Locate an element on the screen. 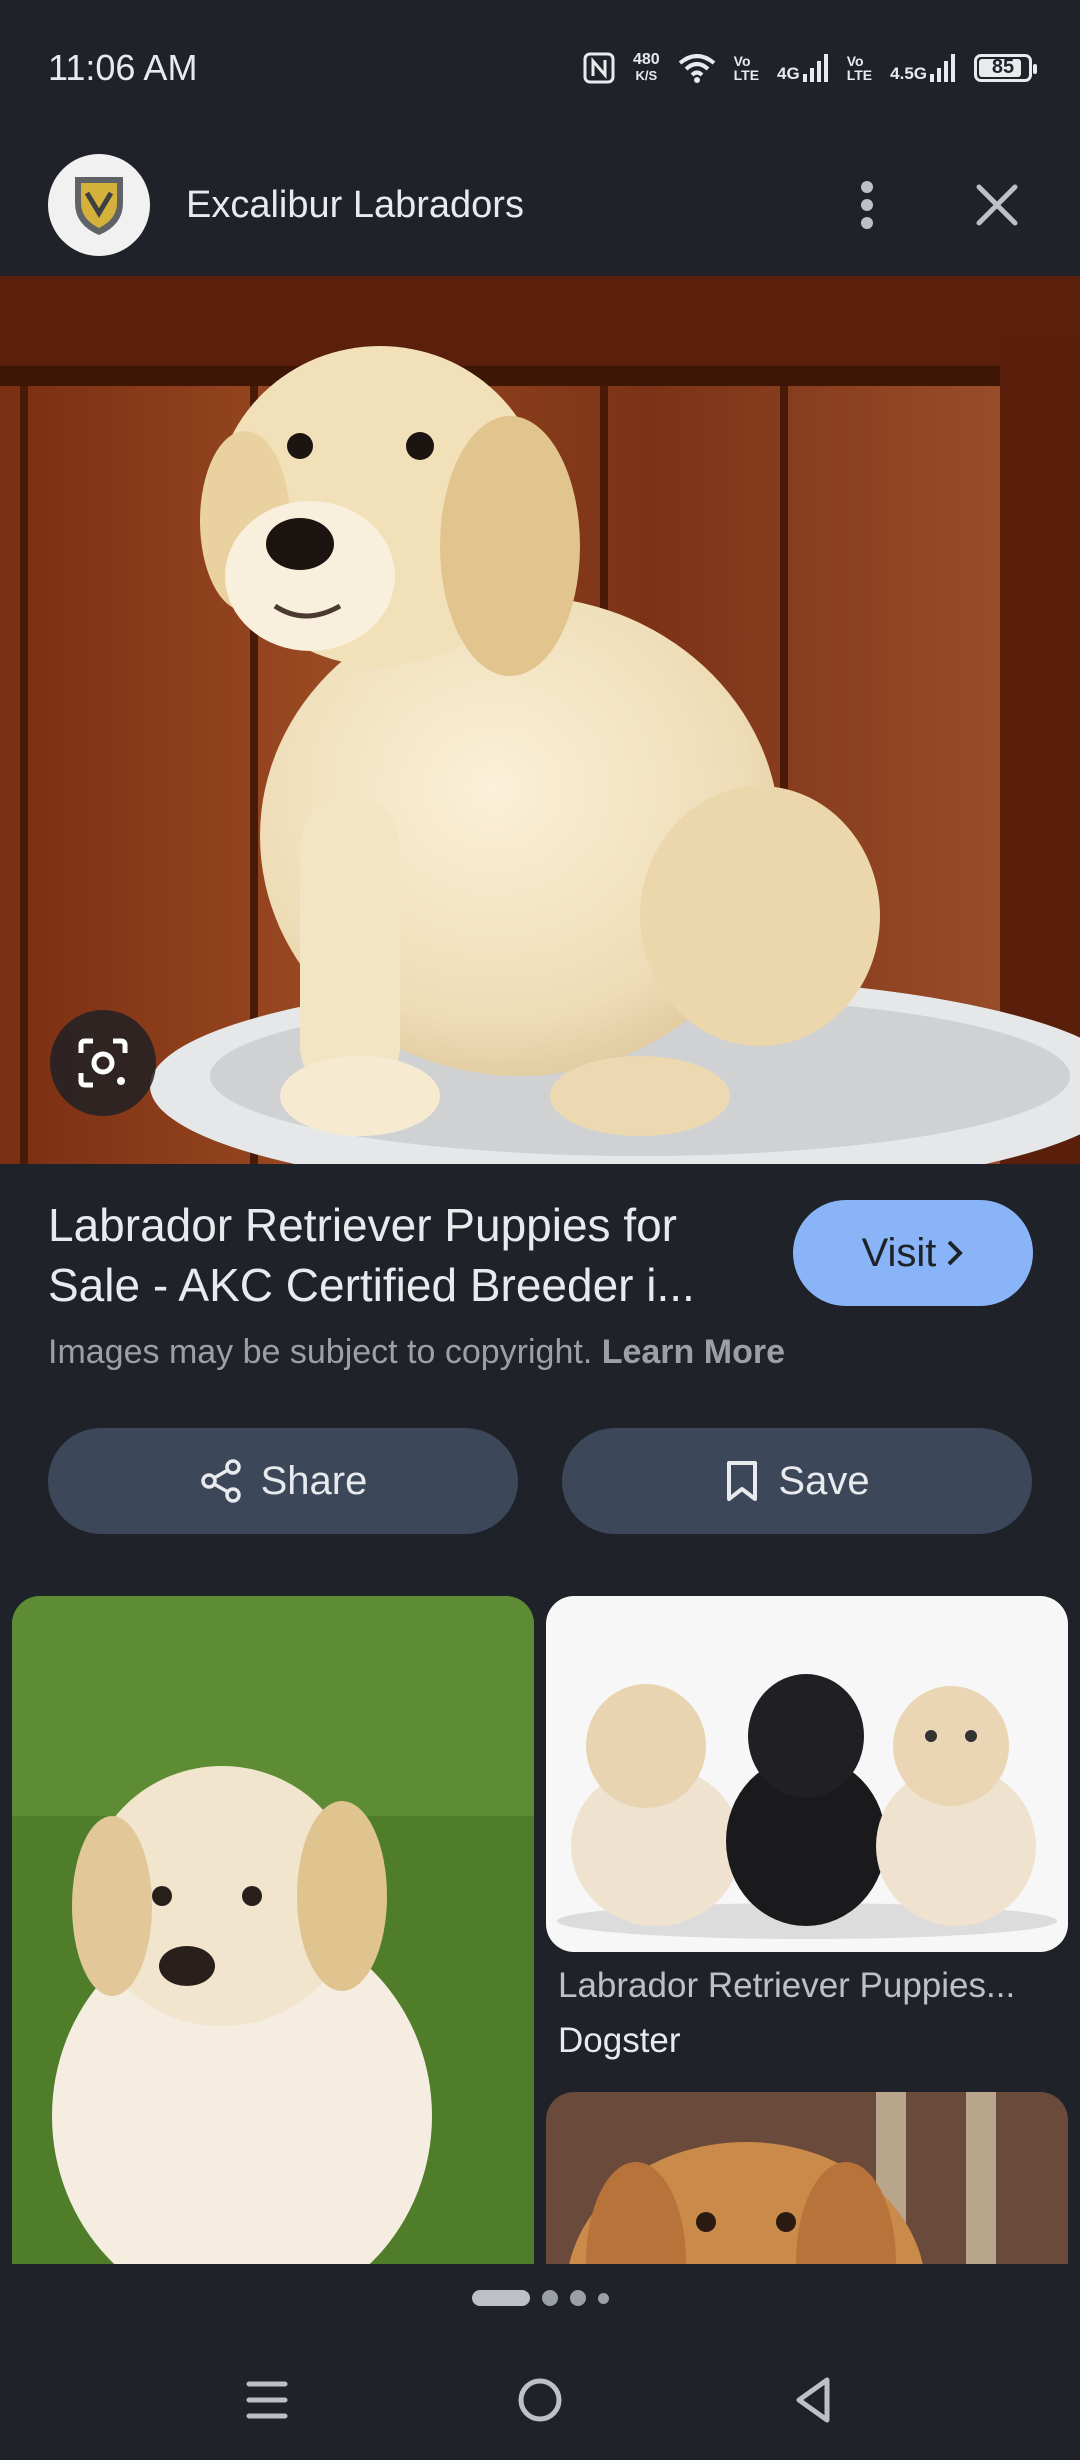 Image resolution: width=1080 pixels, height=2460 pixels. learn-more-link: Learn More is located at coordinates (693, 1352).